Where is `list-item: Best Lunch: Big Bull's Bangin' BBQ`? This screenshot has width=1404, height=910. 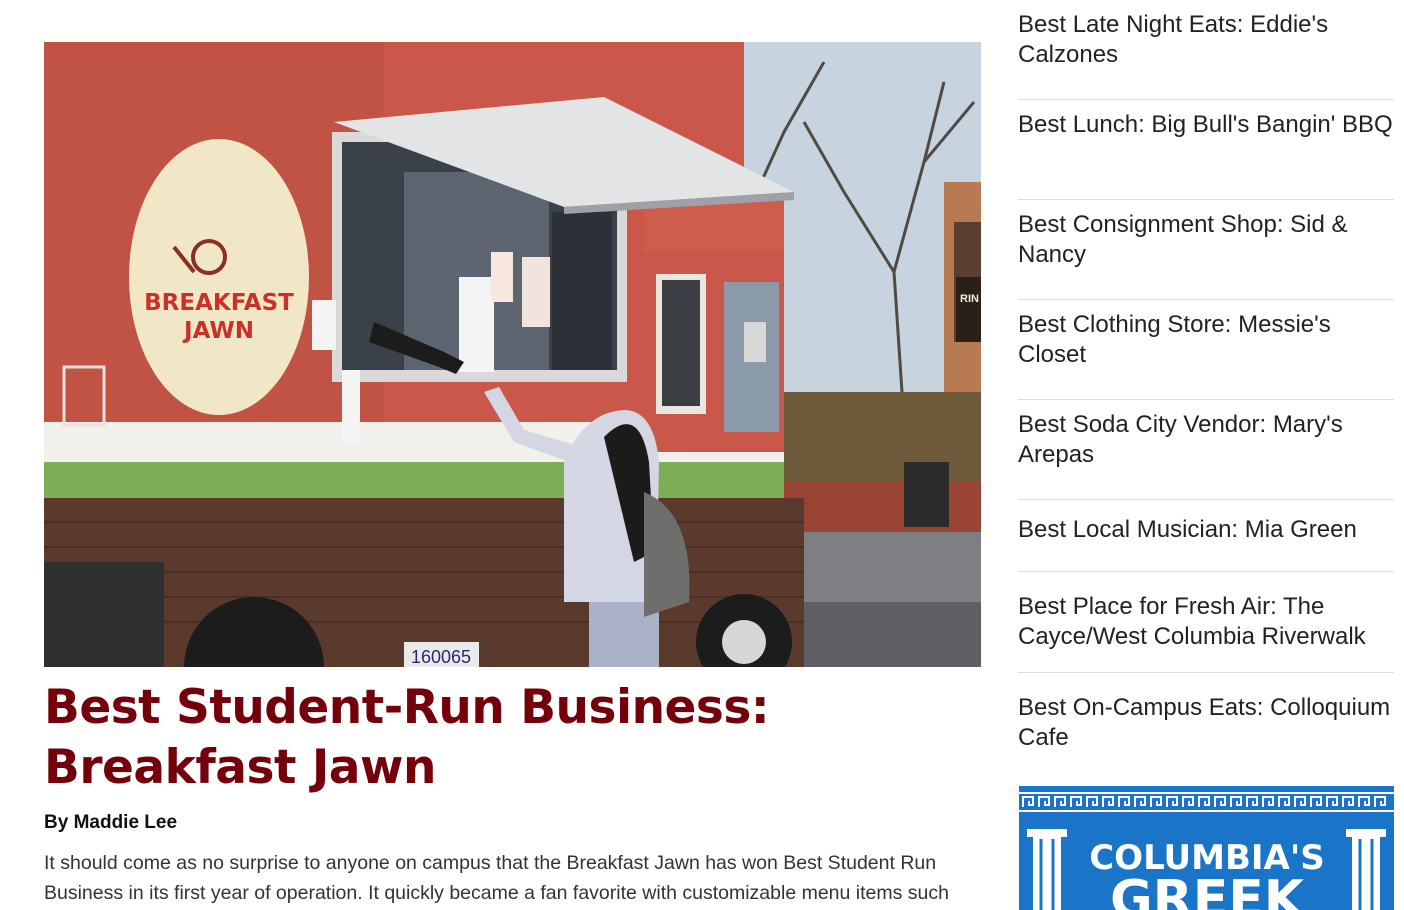 list-item: Best Lunch: Big Bull's Bangin' BBQ is located at coordinates (1206, 150).